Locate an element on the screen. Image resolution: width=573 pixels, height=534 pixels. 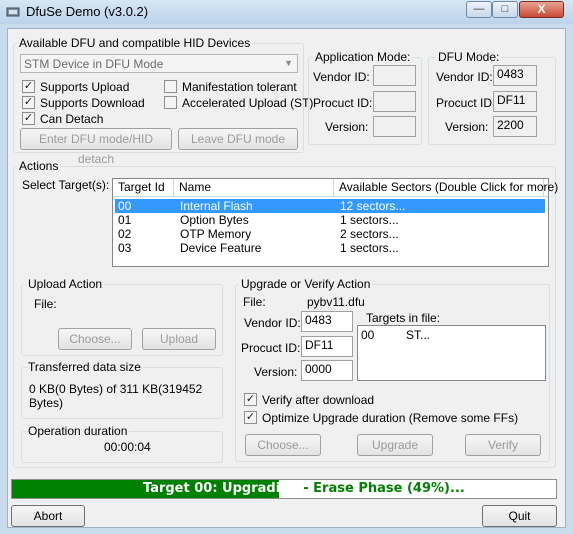
upgrade-file-value: pybv11.dfu is located at coordinates (336, 302).